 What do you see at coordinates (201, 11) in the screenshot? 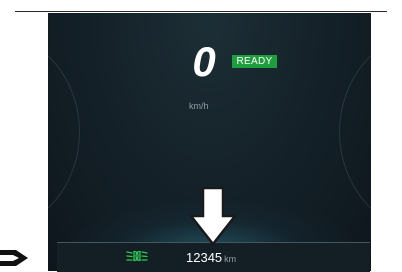
I see `top-divider-line` at bounding box center [201, 11].